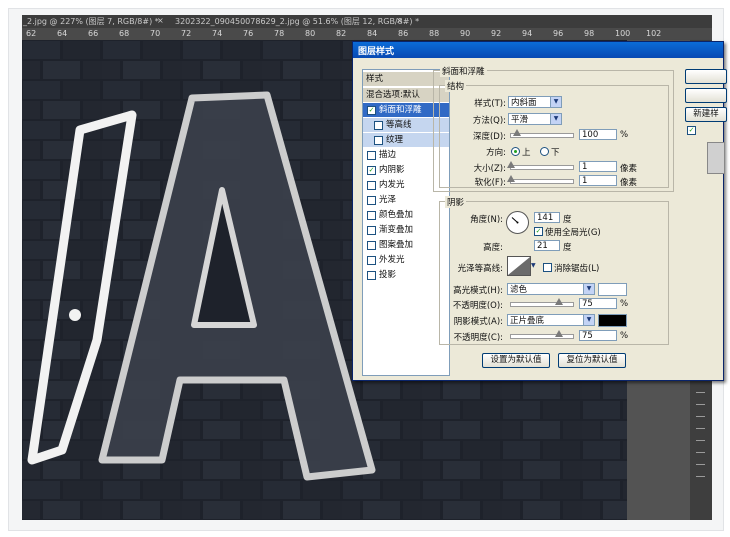 This screenshot has width=730, height=537. What do you see at coordinates (400, 110) in the screenshot?
I see `style-item-label: 斜面和浮雕` at bounding box center [400, 110].